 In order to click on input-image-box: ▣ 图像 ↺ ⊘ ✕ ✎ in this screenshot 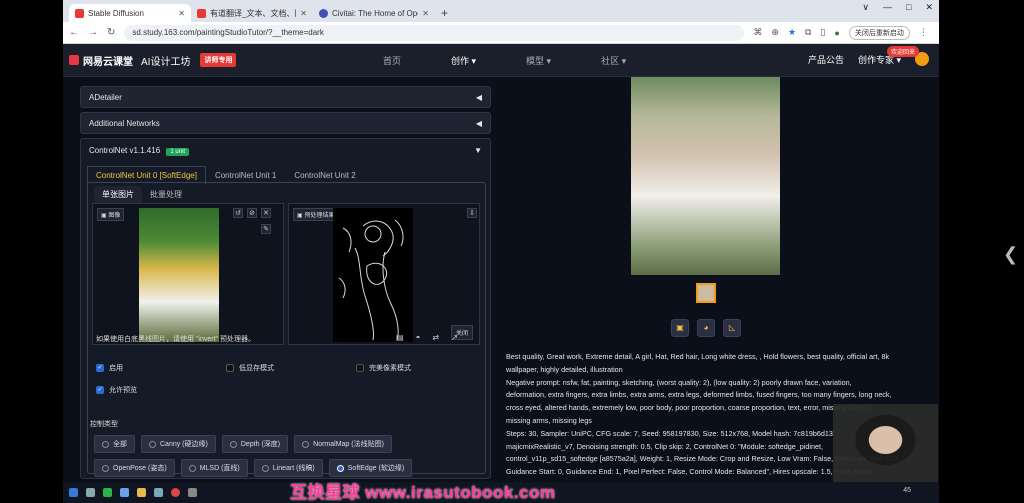, I will do `click(188, 274)`.